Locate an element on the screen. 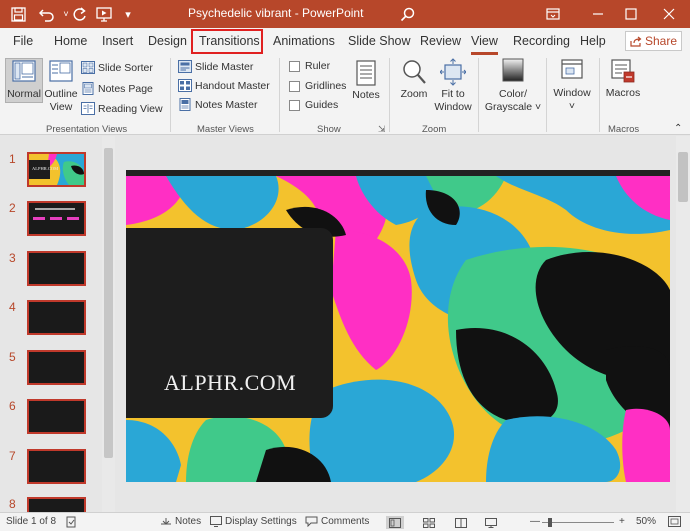 The image size is (690, 531). window-label: Window is located at coordinates (572, 93).